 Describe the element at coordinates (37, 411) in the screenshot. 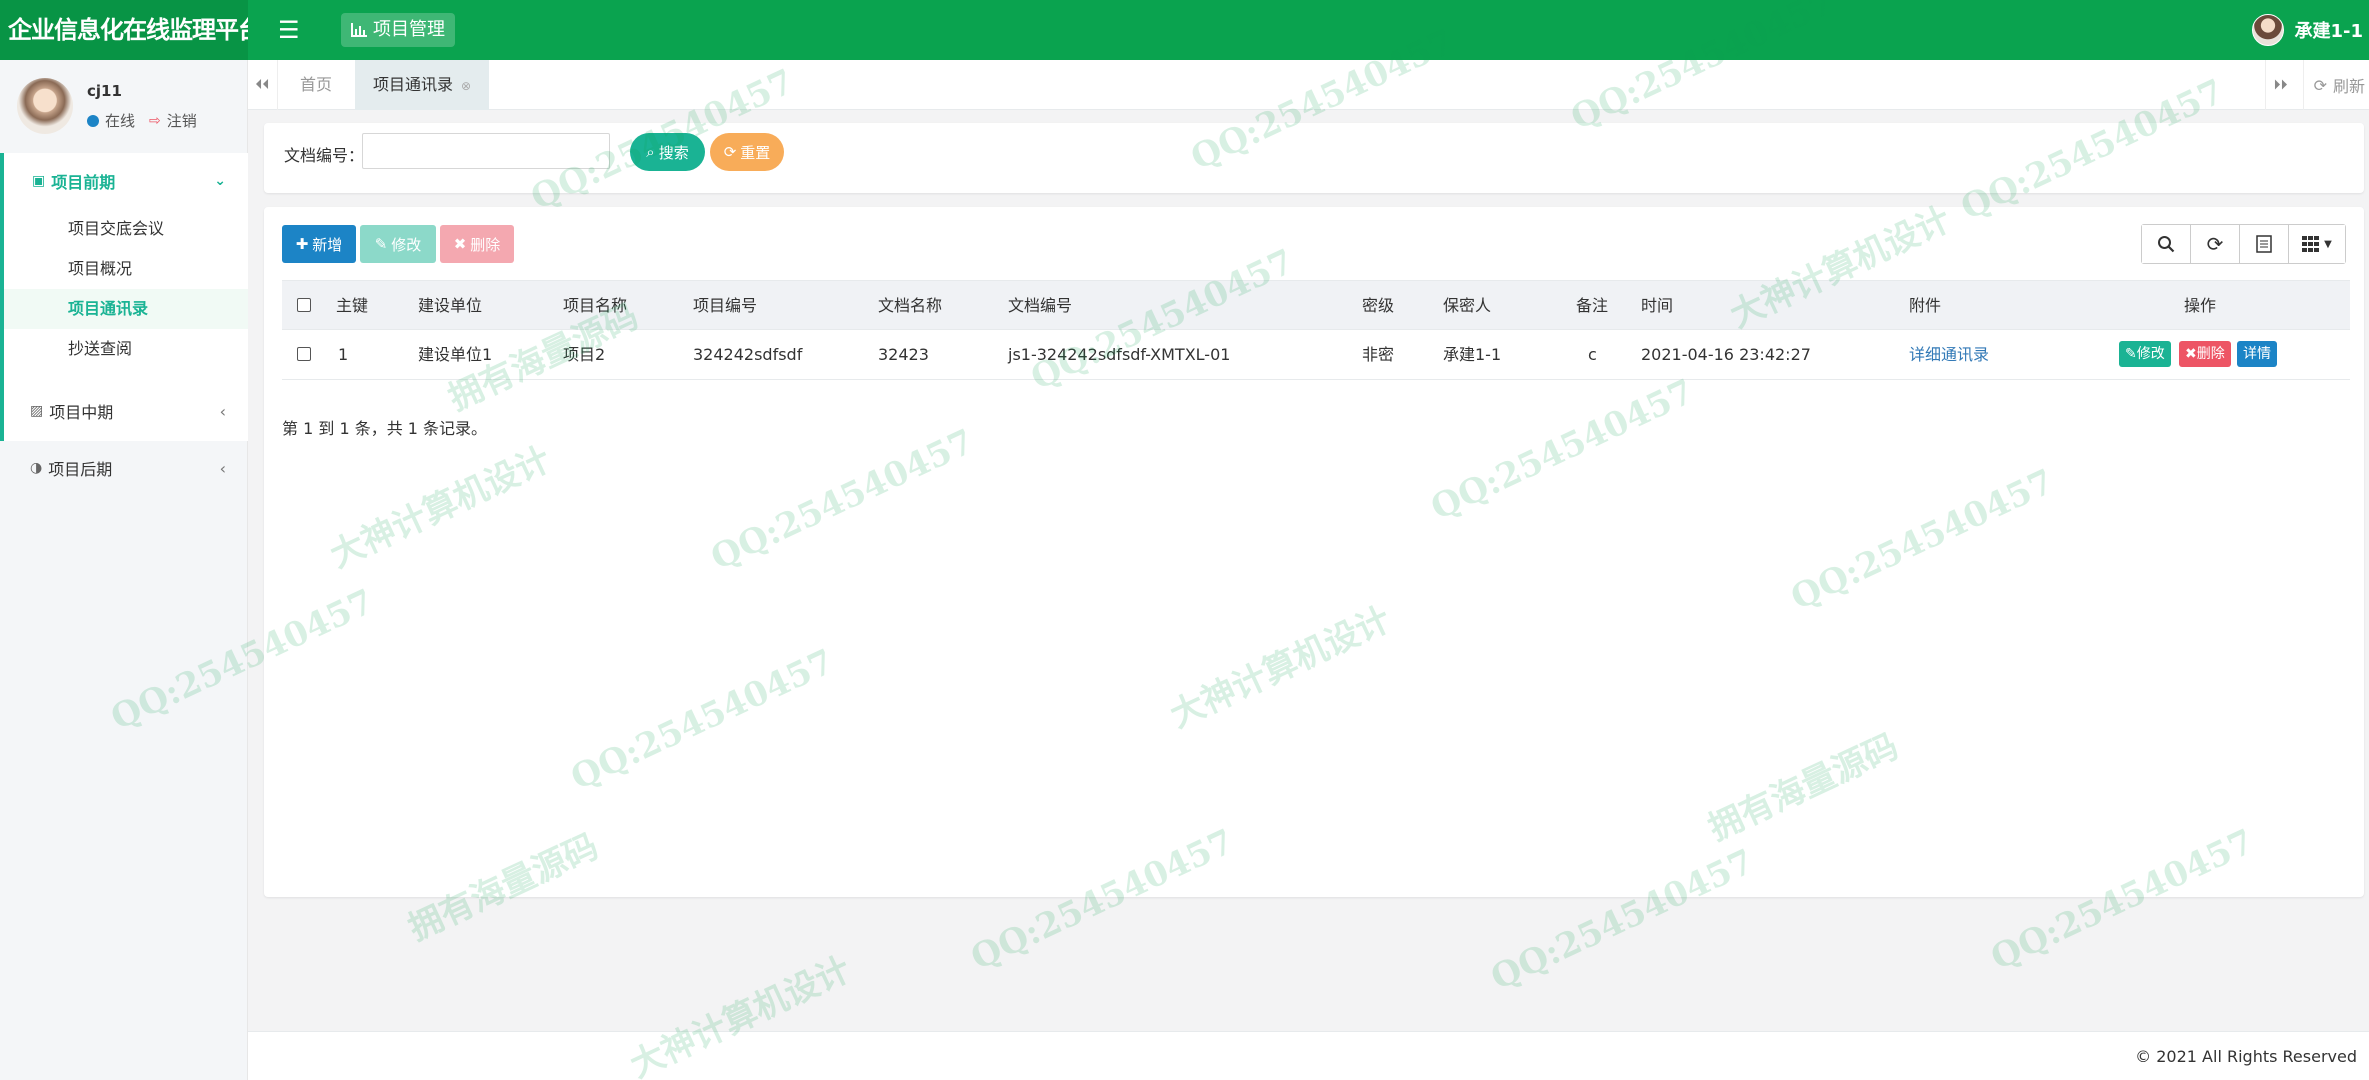

I see `portrait-icon: ▨` at that location.